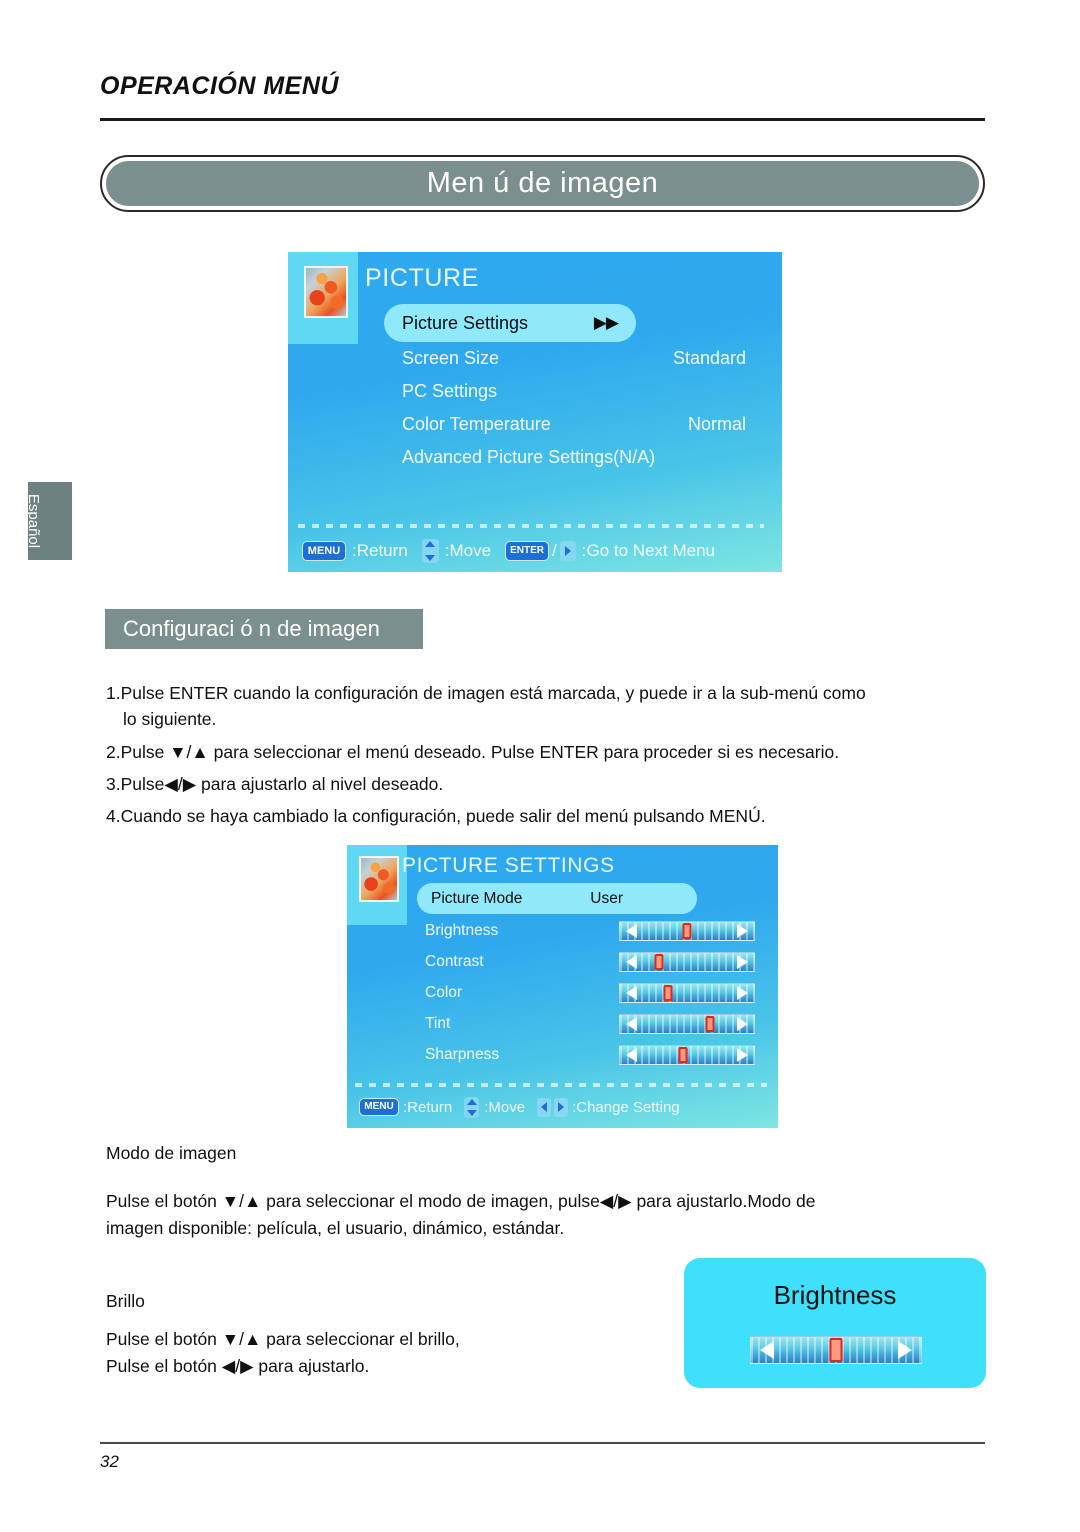 This screenshot has width=1080, height=1532. What do you see at coordinates (438, 1023) in the screenshot?
I see `osd-row-label: Tint` at bounding box center [438, 1023].